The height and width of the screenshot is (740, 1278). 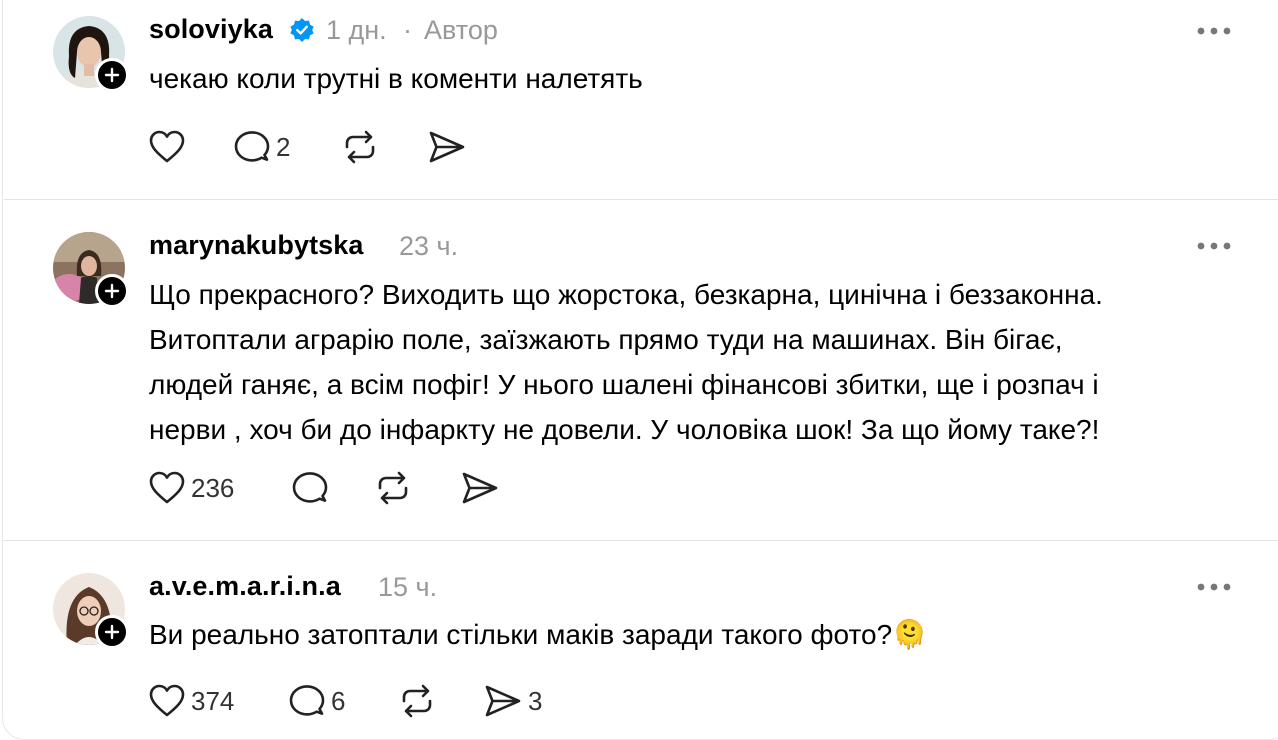 I want to click on timestamp: 15 ч., so click(x=408, y=587).